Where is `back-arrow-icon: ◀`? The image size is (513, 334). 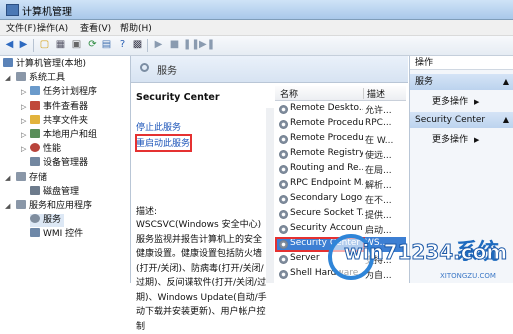
back-arrow-icon: ◀ is located at coordinates (9, 45).